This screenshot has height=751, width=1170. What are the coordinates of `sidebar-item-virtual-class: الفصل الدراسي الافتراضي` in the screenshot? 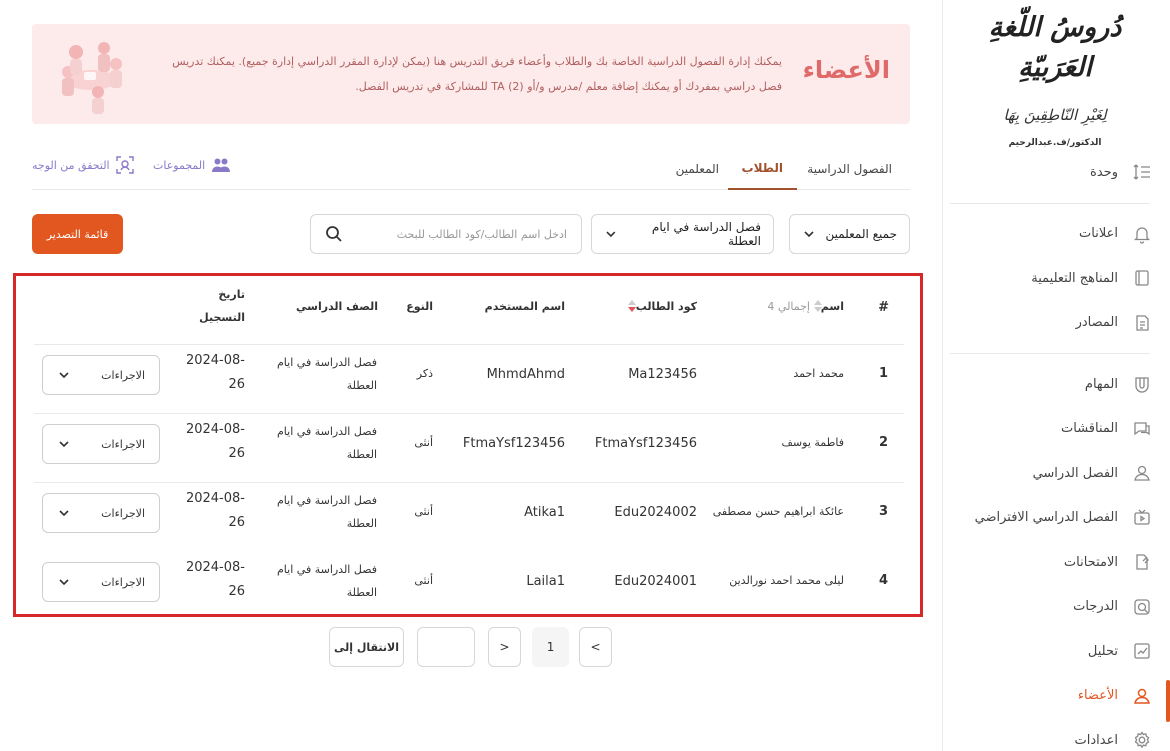 It's located at (1056, 518).